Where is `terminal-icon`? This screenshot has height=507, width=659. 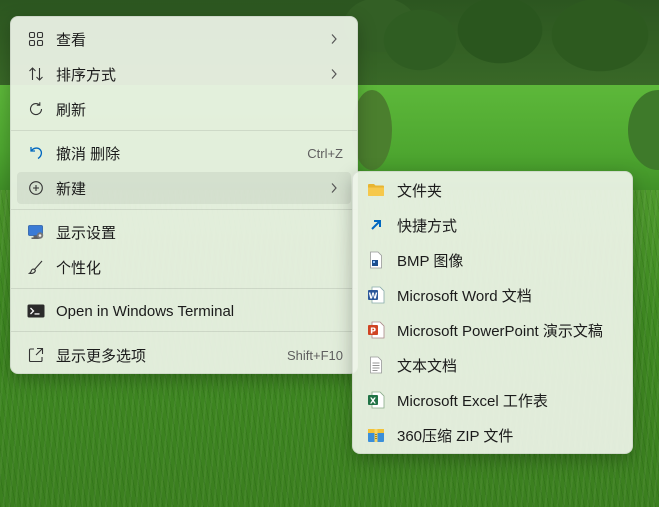
terminal-icon is located at coordinates (36, 311).